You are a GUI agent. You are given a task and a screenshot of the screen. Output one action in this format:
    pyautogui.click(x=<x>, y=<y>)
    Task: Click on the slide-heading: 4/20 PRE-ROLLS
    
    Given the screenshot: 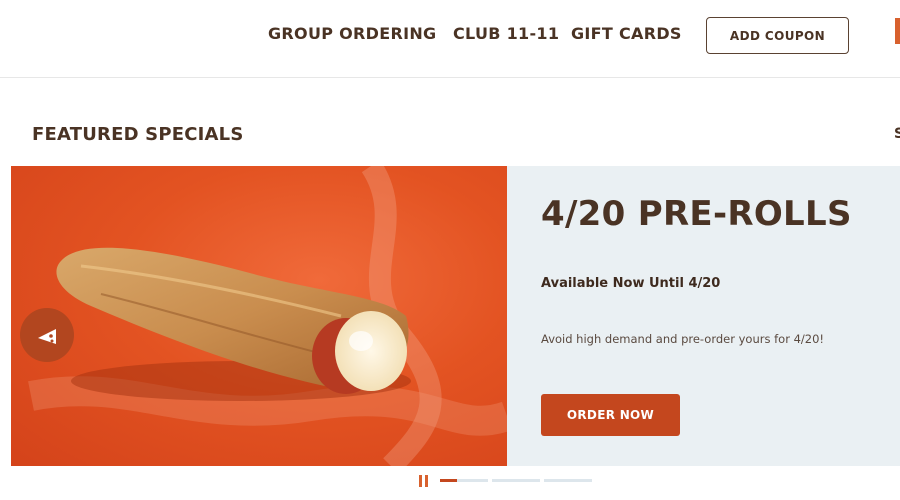 What is the action you would take?
    pyautogui.click(x=696, y=214)
    